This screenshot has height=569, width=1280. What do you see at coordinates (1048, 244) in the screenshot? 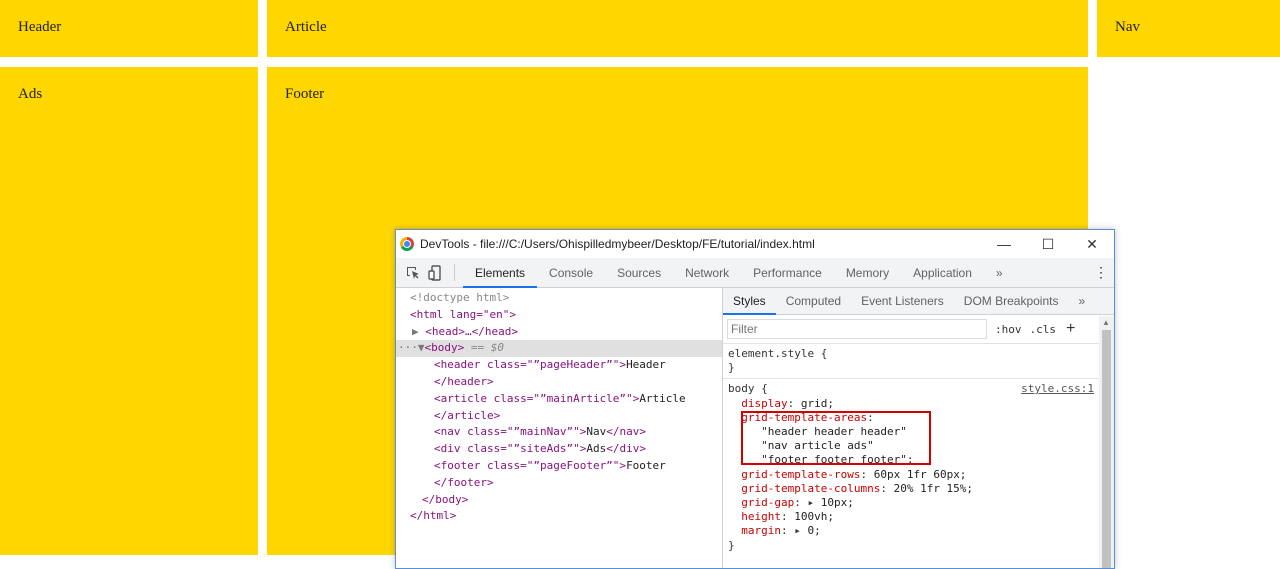
I see `maximize-button: ☐` at bounding box center [1048, 244].